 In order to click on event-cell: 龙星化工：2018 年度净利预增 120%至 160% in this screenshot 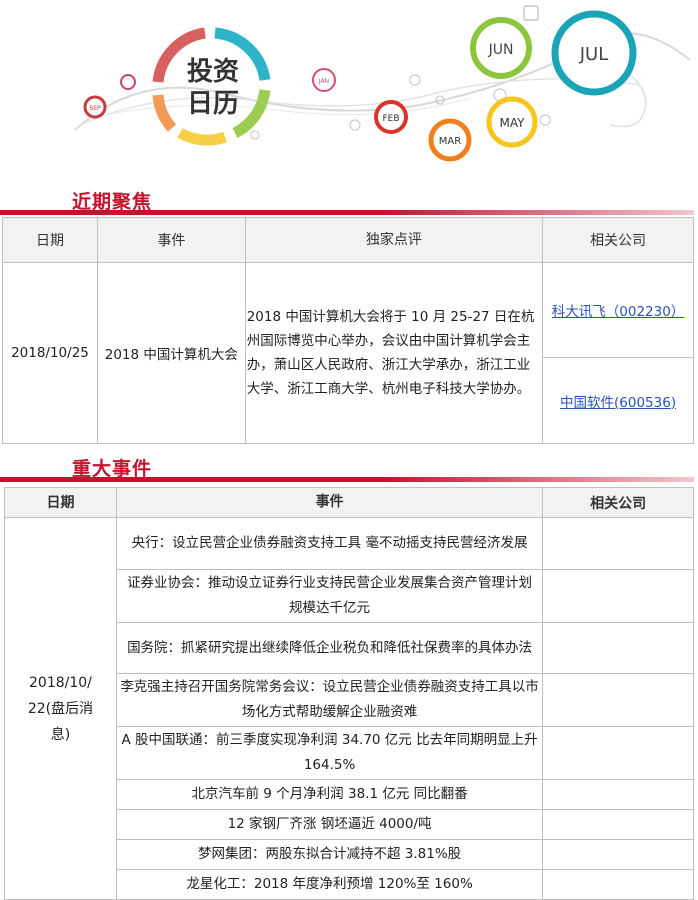, I will do `click(329, 884)`.